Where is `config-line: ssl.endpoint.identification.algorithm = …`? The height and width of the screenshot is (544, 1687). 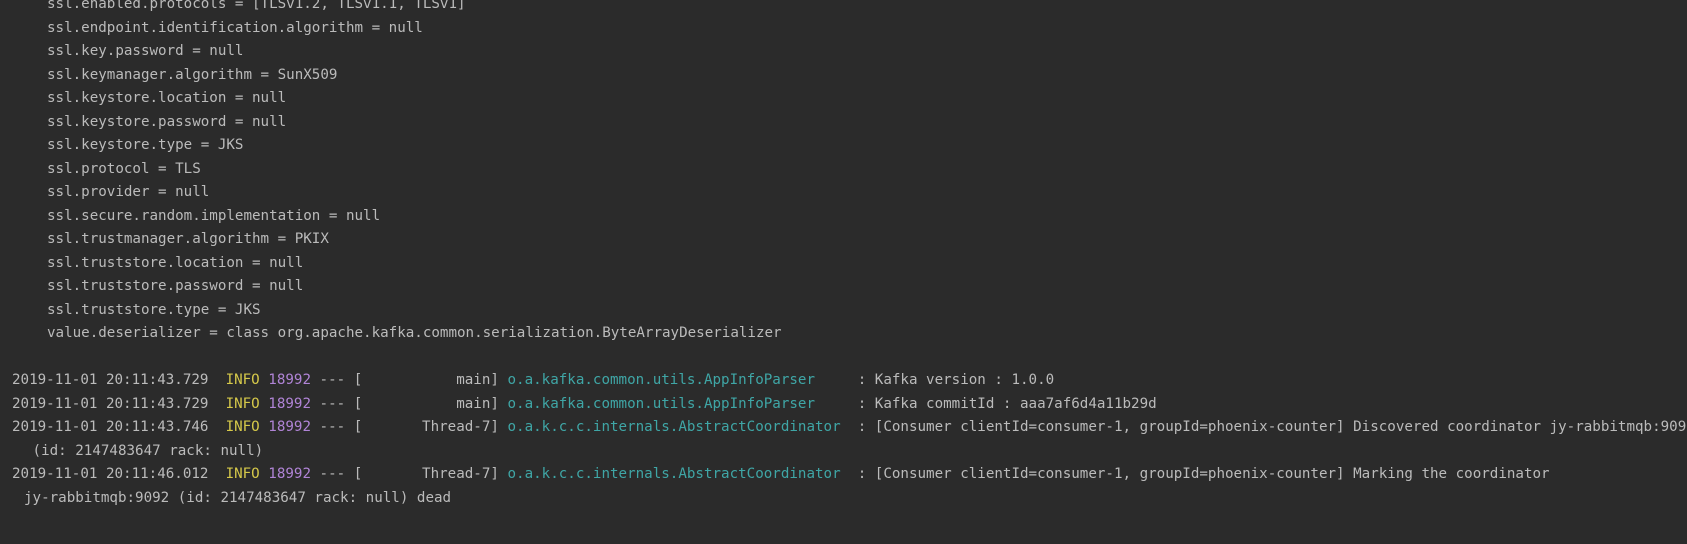 config-line: ssl.endpoint.identification.algorithm = … is located at coordinates (235, 27).